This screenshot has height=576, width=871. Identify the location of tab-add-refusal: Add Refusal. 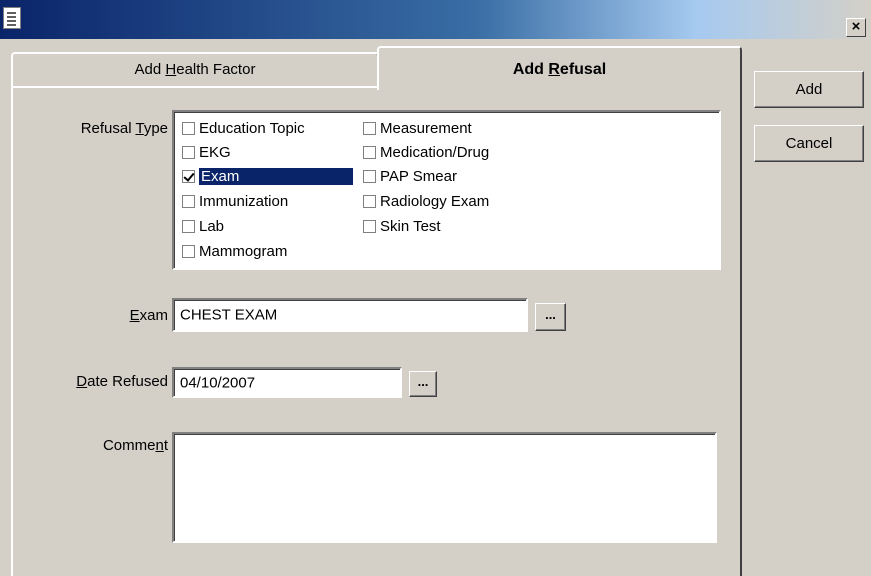
(559, 68).